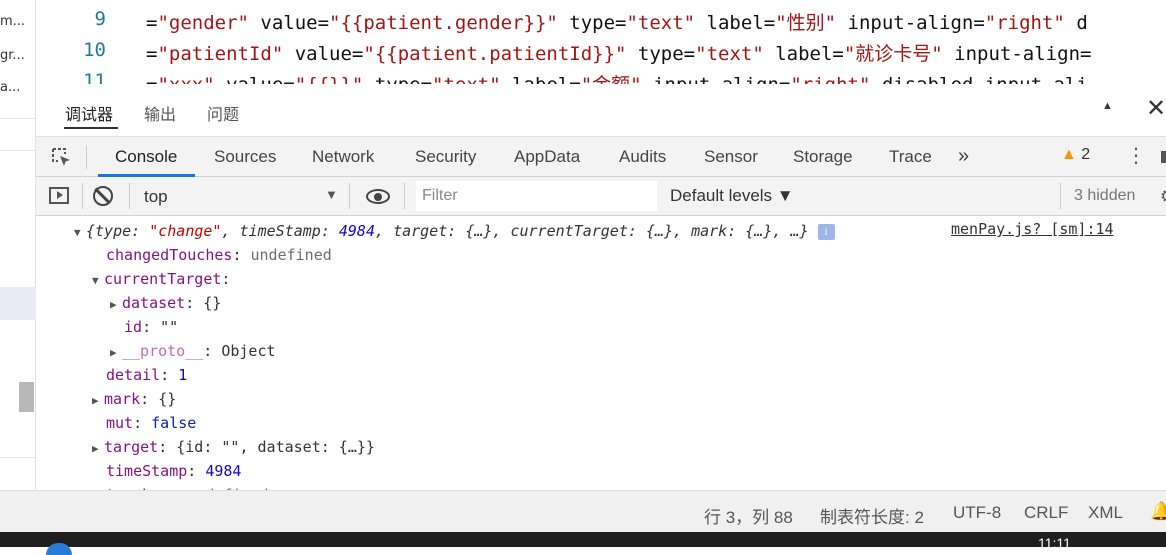  I want to click on tab-storage: Storage, so click(823, 157).